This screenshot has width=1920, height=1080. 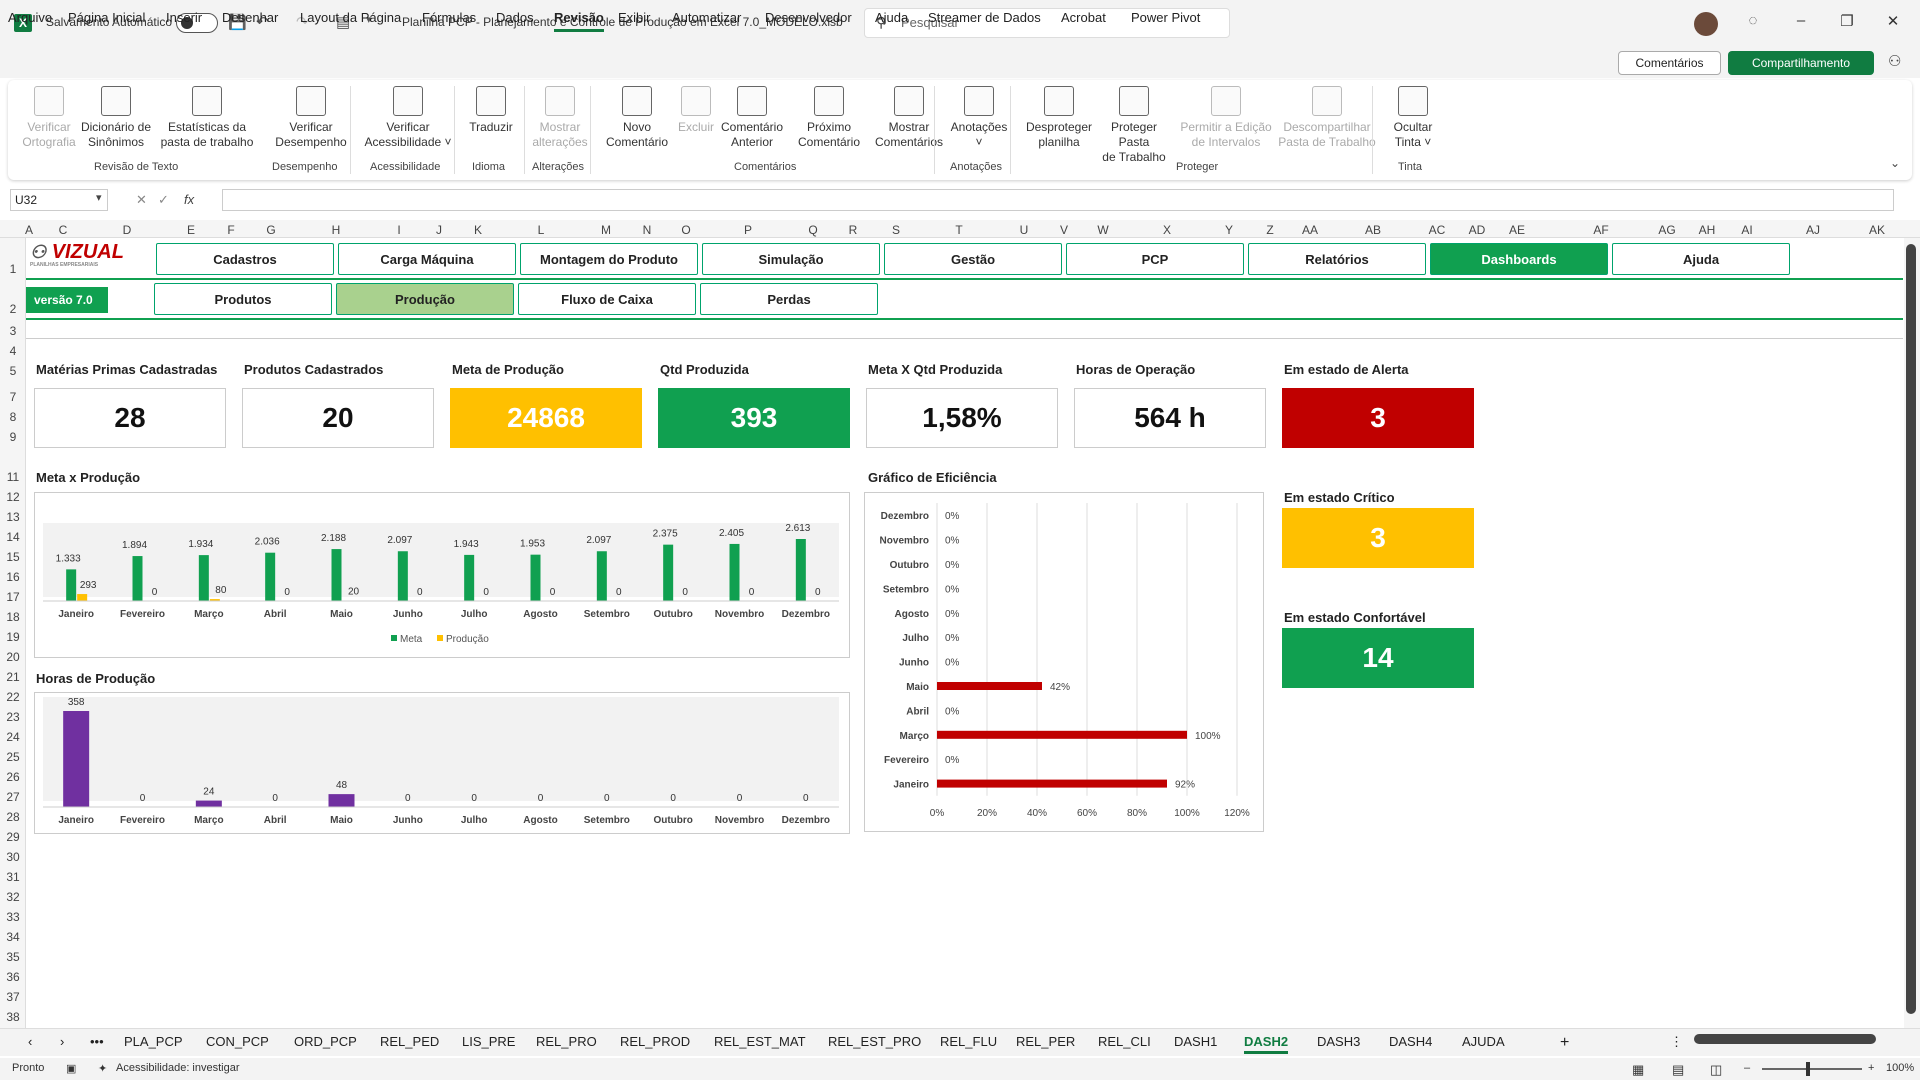 I want to click on ribbon-button-dicionario-de-sinonimos: Dicionário de Sinônimos, so click(x=116, y=118).